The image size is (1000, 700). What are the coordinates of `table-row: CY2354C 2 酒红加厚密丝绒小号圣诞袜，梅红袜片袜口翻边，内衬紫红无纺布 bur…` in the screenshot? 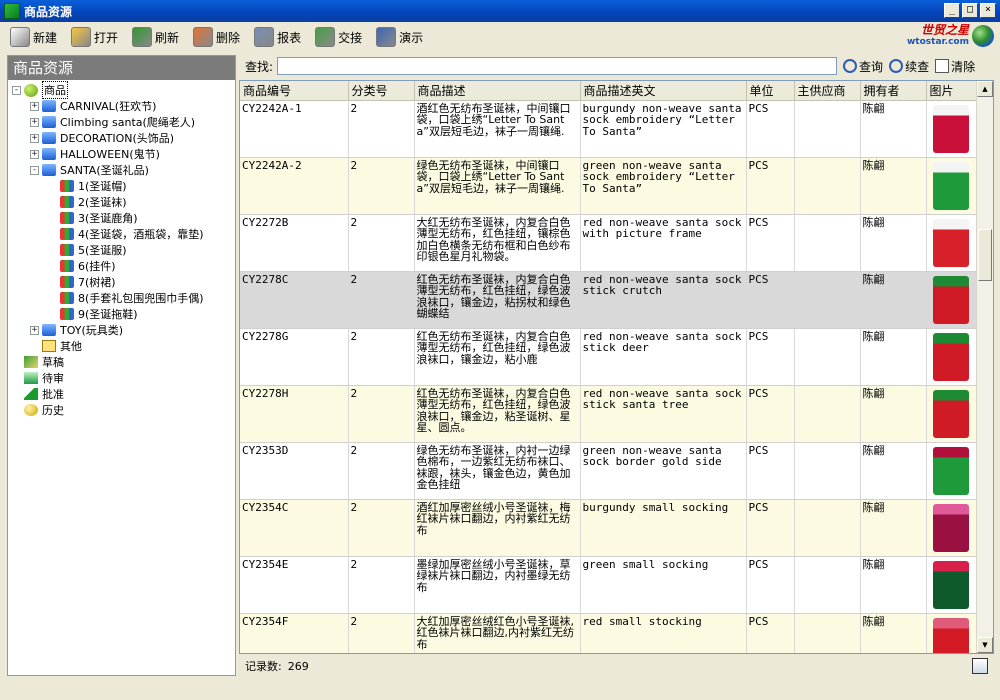 It's located at (608, 528).